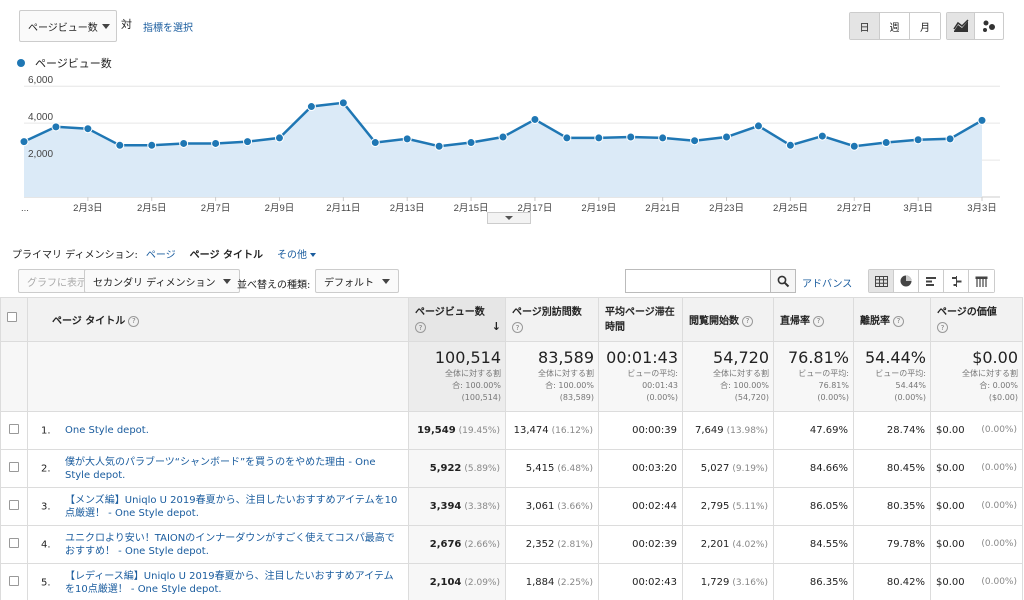 The width and height of the screenshot is (1024, 600). Describe the element at coordinates (168, 26) in the screenshot. I see `choose-metric-link: 指標を選択` at that location.